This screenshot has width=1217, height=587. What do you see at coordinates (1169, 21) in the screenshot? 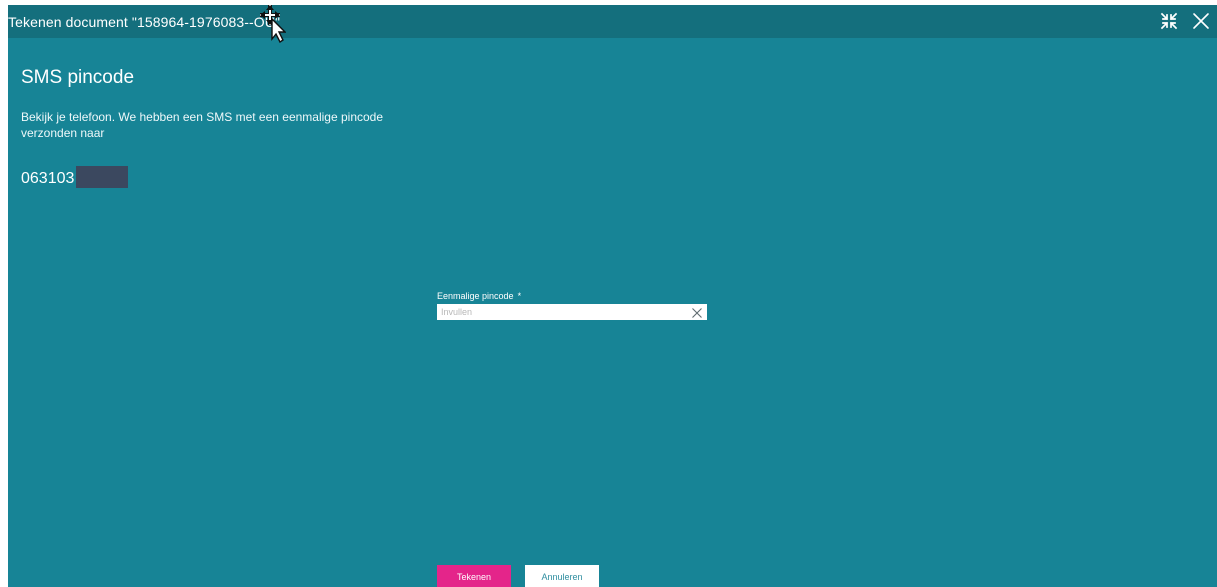
I see `minimize-arrows-icon` at bounding box center [1169, 21].